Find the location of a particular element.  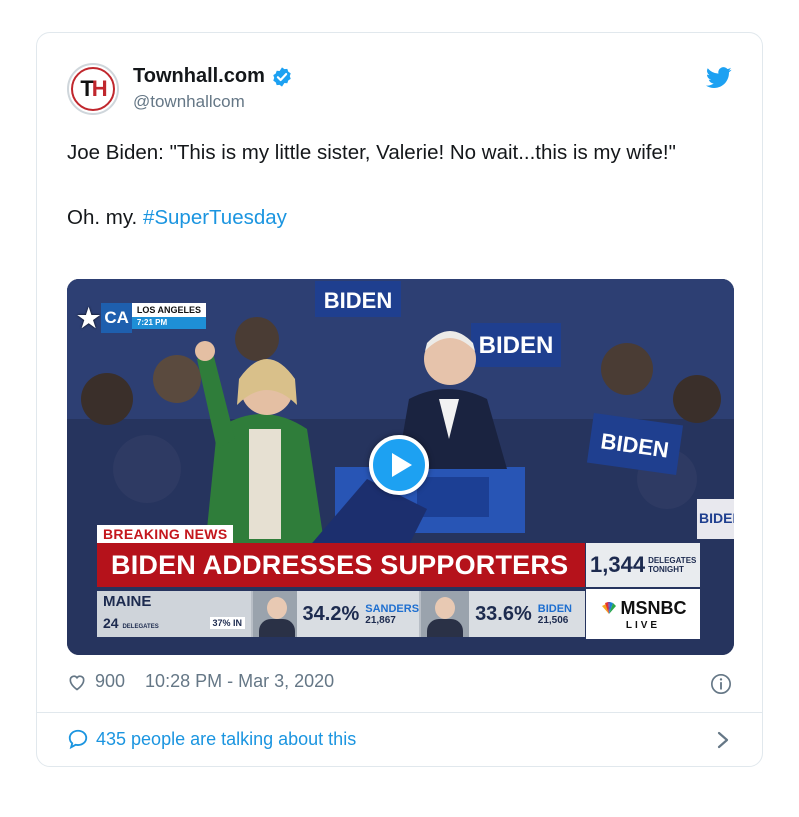

candidate-pct: 34.2% is located at coordinates (331, 613).